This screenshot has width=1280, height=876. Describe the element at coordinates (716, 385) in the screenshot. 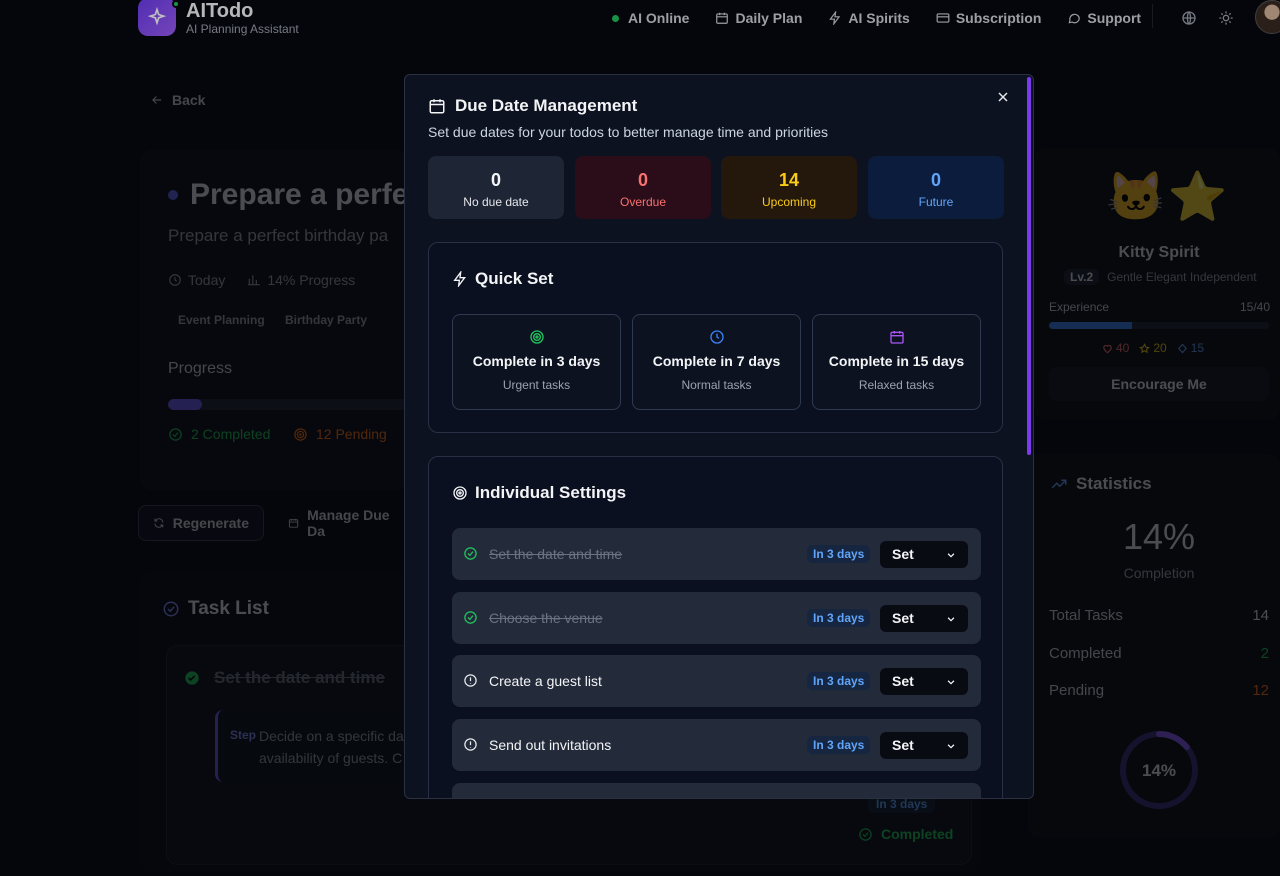

I see `quick-option-sub: Normal tasks` at that location.